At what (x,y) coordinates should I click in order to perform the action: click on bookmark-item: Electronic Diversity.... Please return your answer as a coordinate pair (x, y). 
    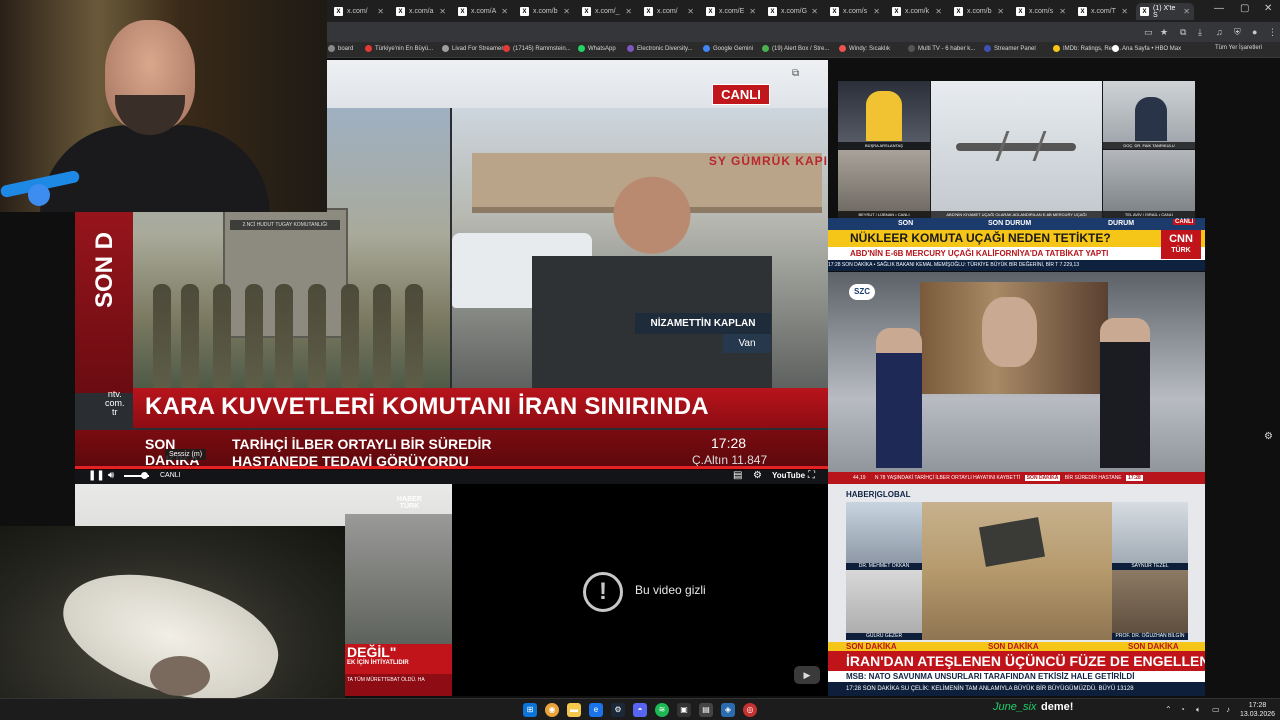
    Looking at the image, I should click on (660, 48).